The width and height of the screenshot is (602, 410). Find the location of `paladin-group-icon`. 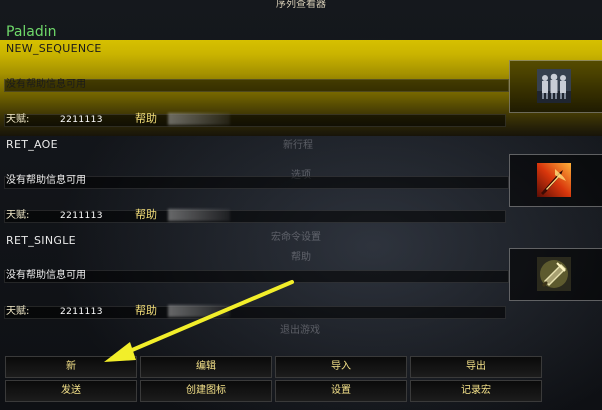

paladin-group-icon is located at coordinates (554, 86).